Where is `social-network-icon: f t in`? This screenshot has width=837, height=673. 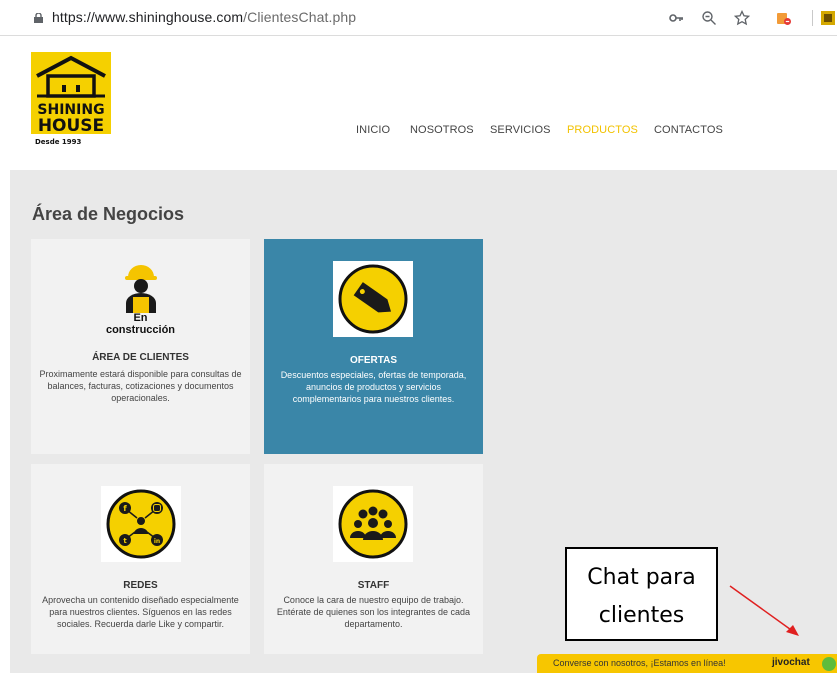
social-network-icon: f t in is located at coordinates (141, 524).